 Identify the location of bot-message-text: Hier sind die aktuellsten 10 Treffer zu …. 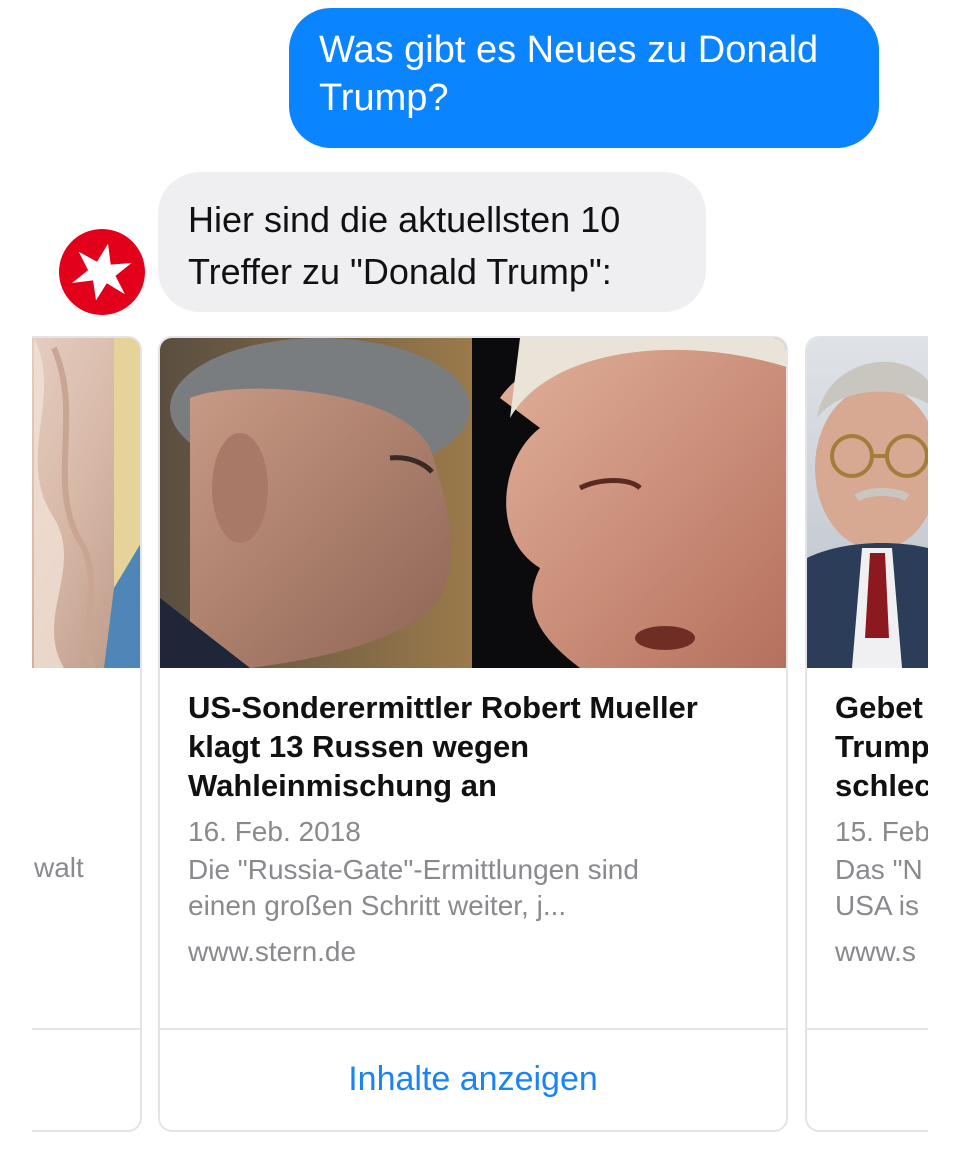
(404, 245).